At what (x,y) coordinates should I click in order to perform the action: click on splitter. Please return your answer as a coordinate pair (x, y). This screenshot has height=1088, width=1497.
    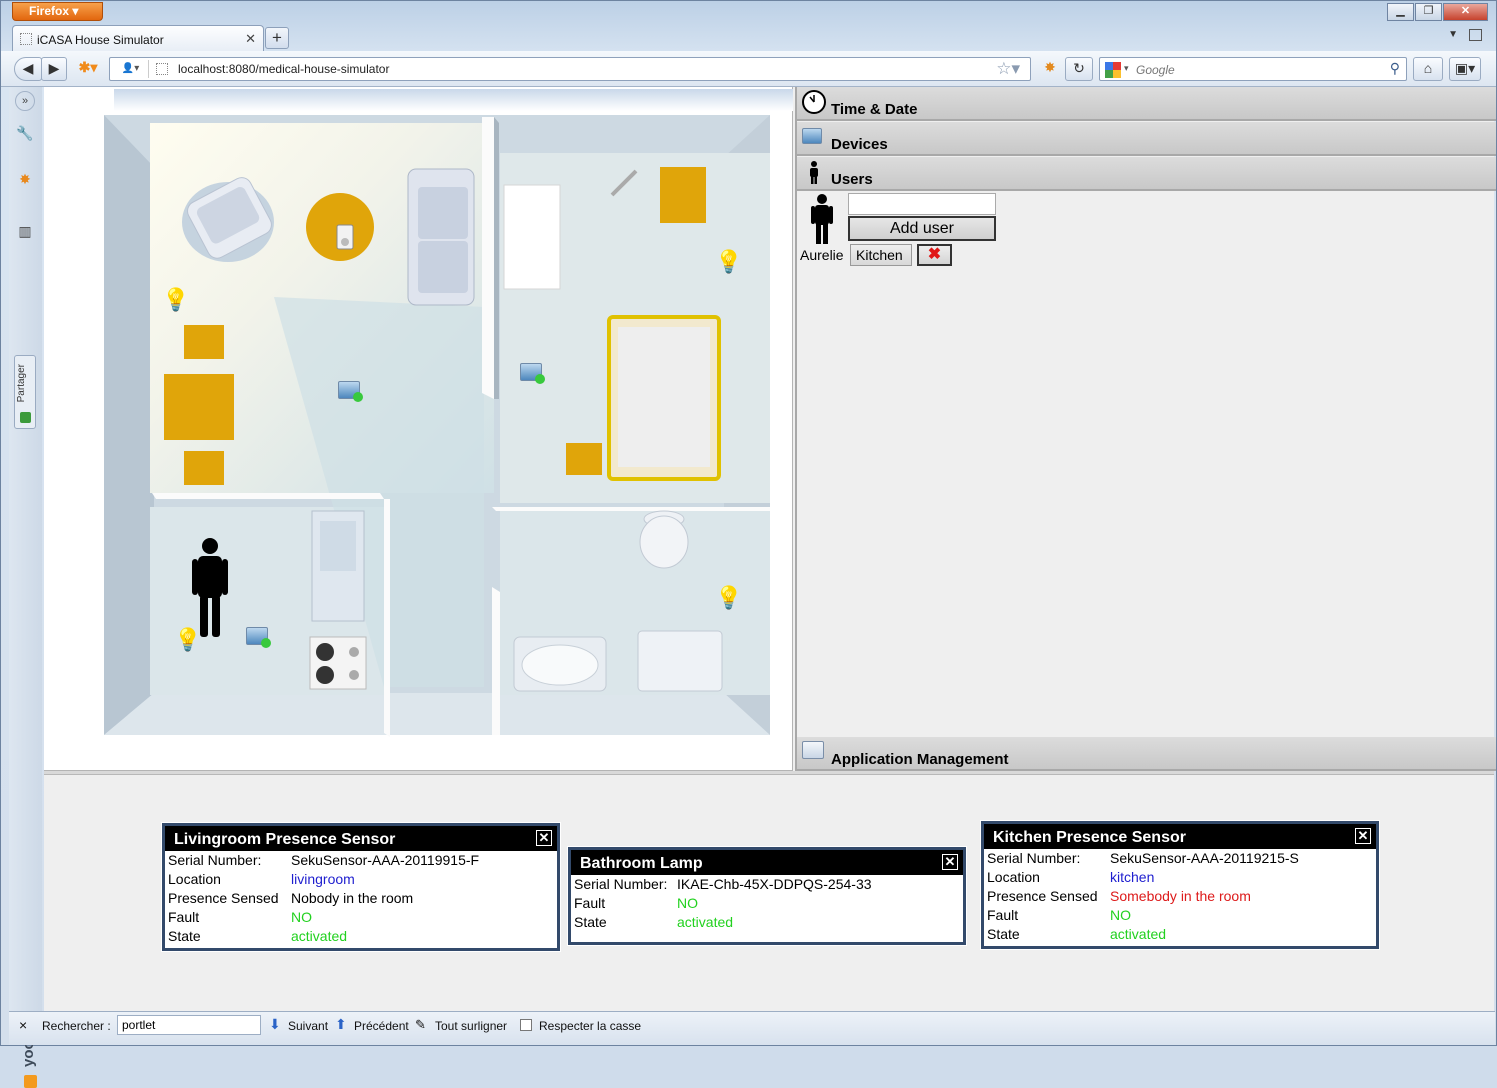
    Looking at the image, I should click on (769, 773).